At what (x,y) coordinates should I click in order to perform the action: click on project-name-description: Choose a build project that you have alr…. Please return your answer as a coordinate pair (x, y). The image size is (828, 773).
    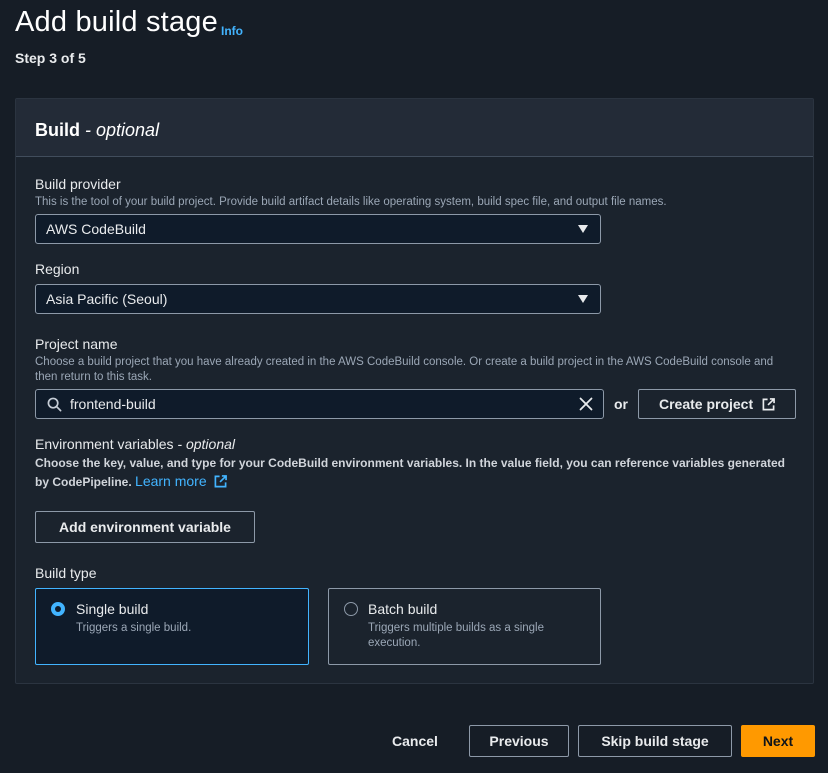
    Looking at the image, I should click on (404, 369).